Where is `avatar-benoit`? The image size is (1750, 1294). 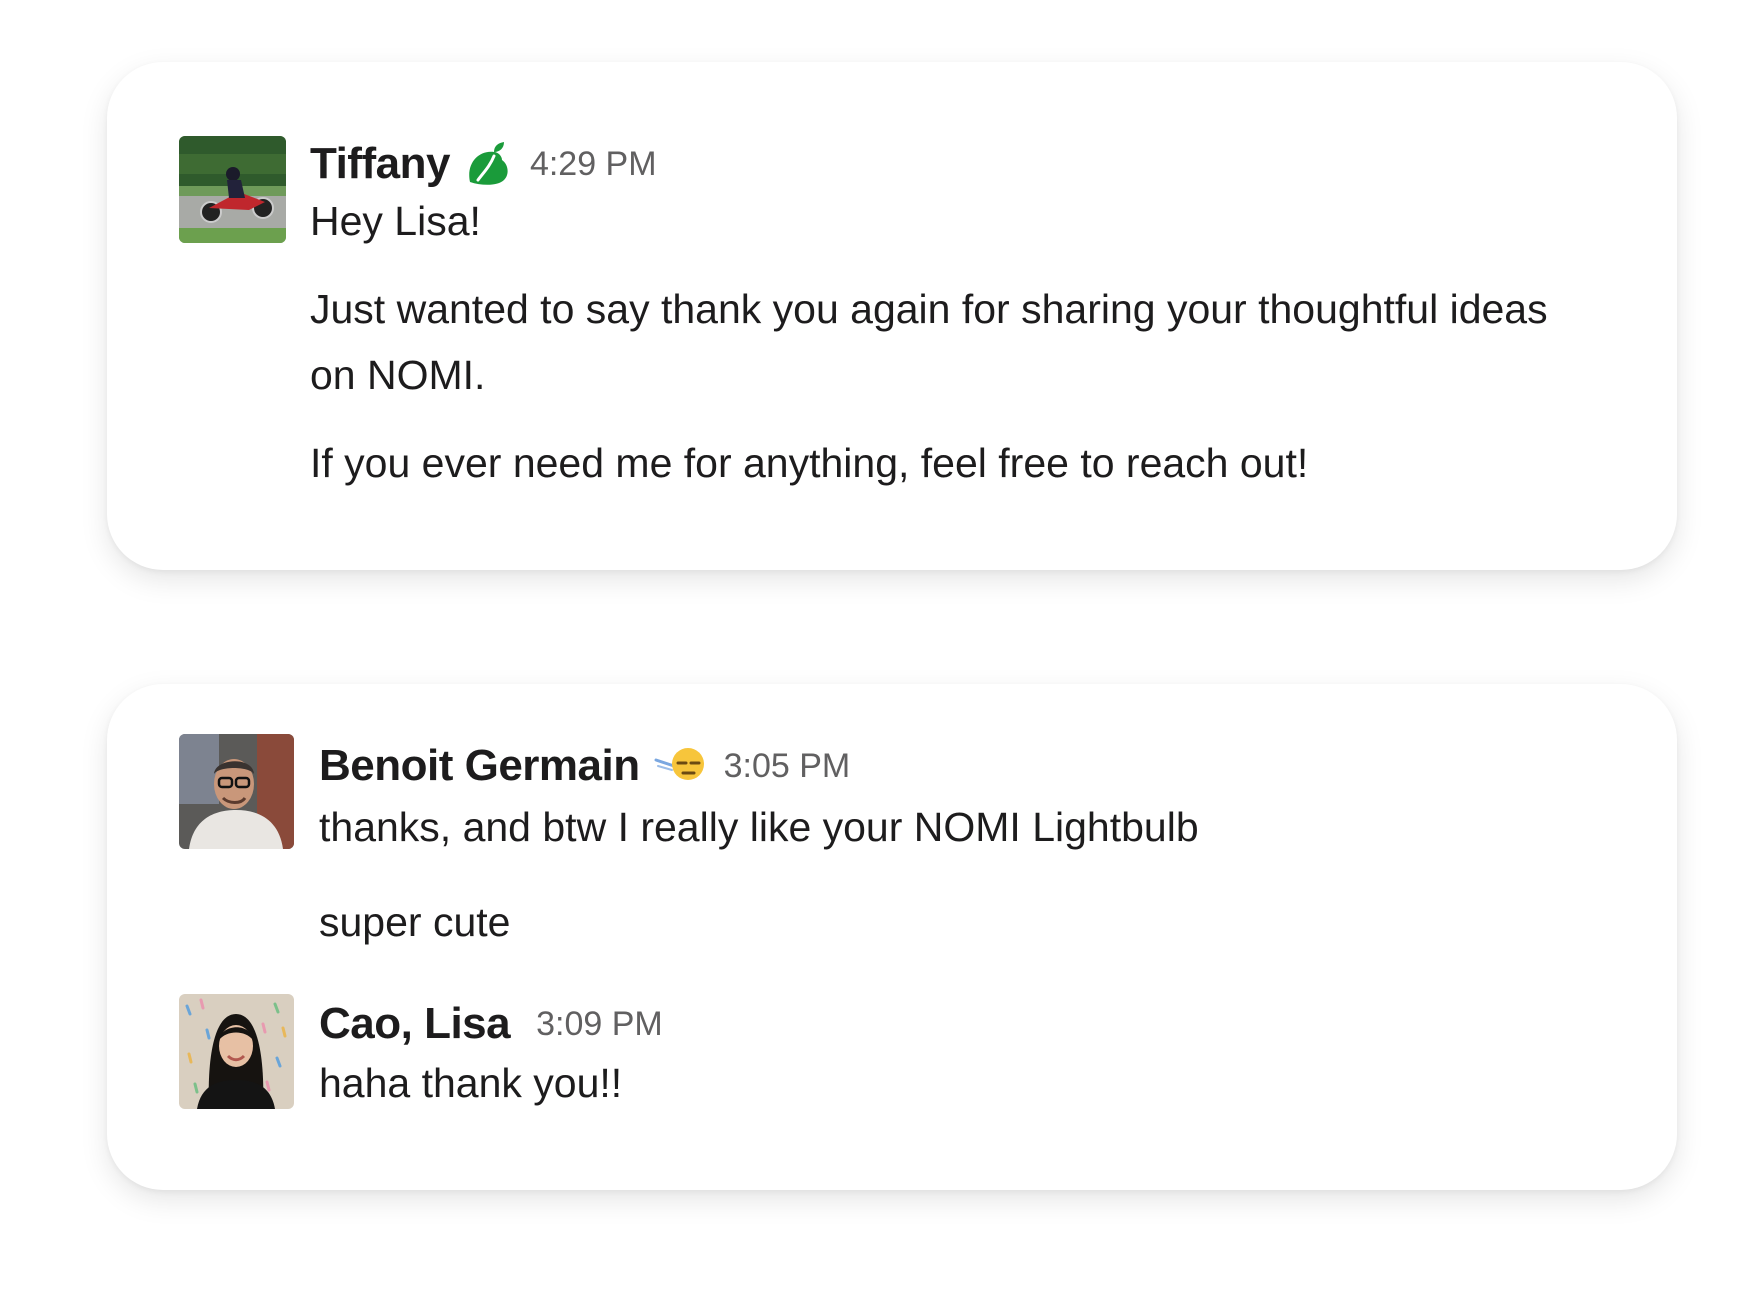
avatar-benoit is located at coordinates (236, 791).